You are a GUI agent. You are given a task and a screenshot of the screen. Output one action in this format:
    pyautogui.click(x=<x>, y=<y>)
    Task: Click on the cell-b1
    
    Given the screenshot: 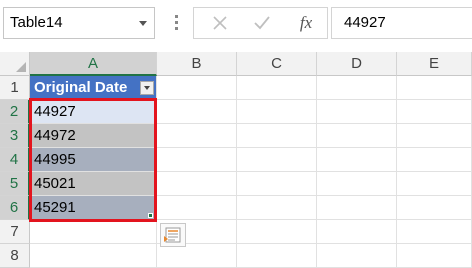 What is the action you would take?
    pyautogui.click(x=197, y=88)
    